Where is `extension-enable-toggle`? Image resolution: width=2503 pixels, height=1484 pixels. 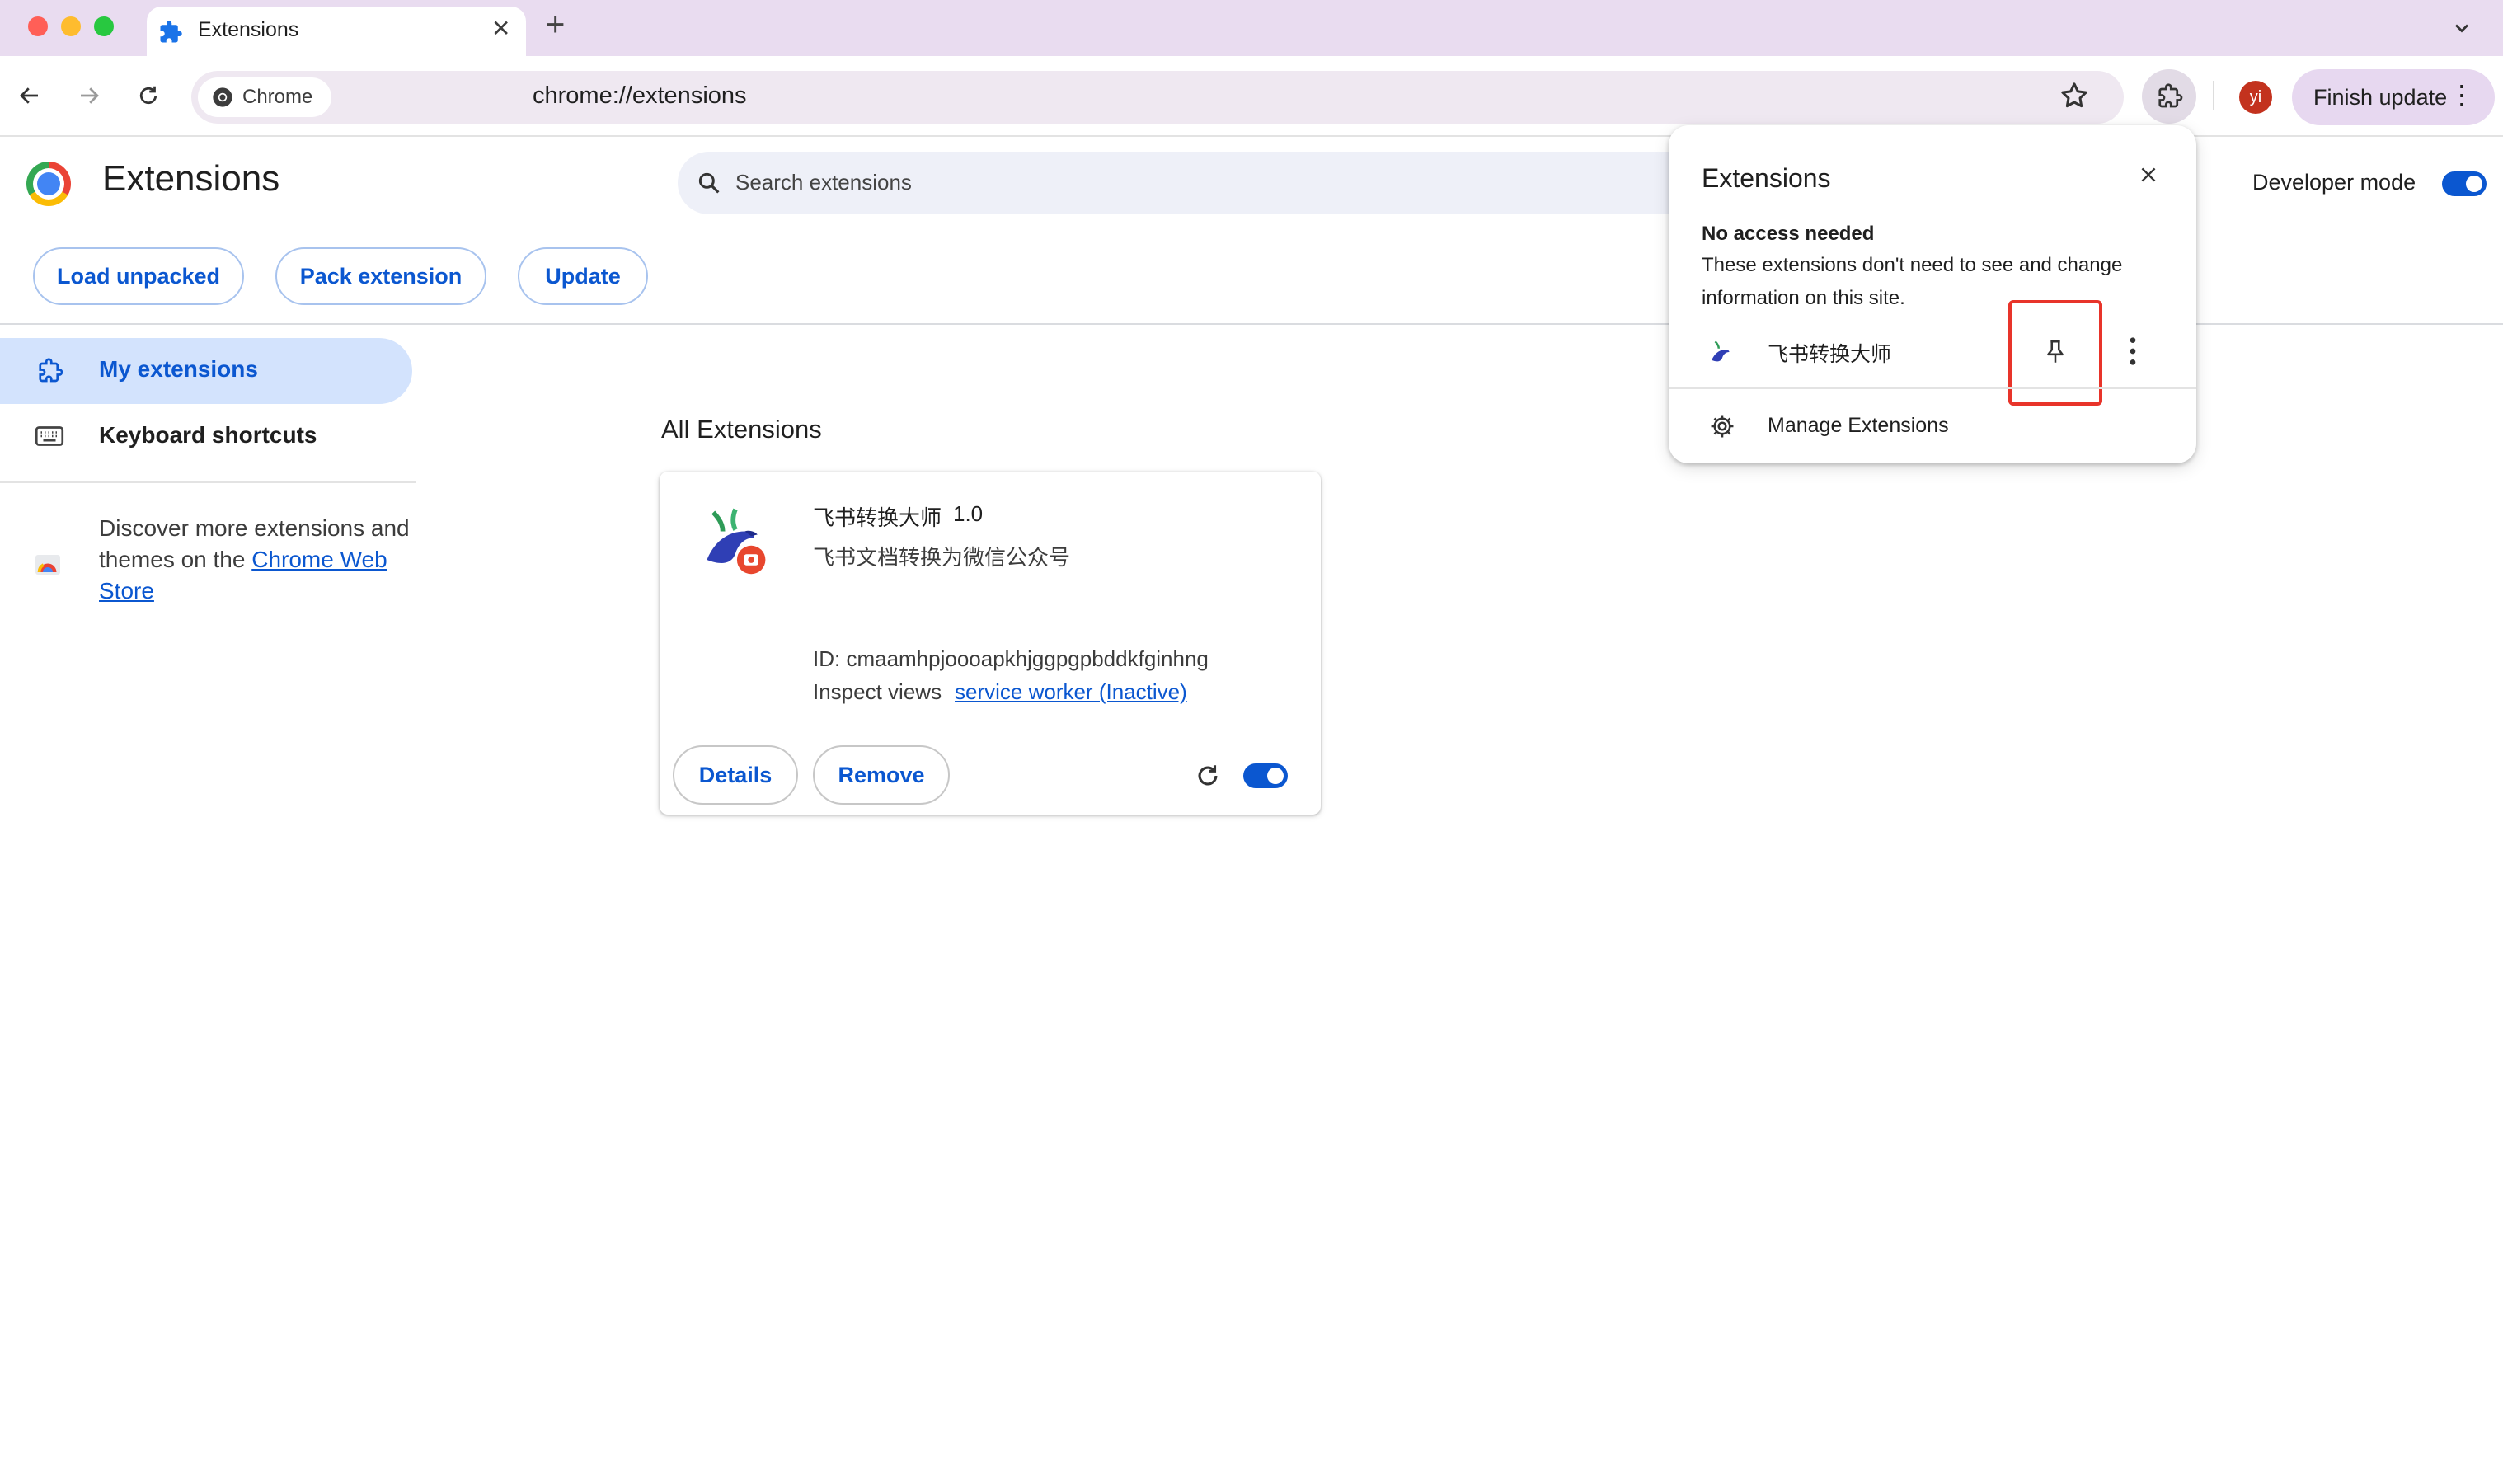 extension-enable-toggle is located at coordinates (1265, 775).